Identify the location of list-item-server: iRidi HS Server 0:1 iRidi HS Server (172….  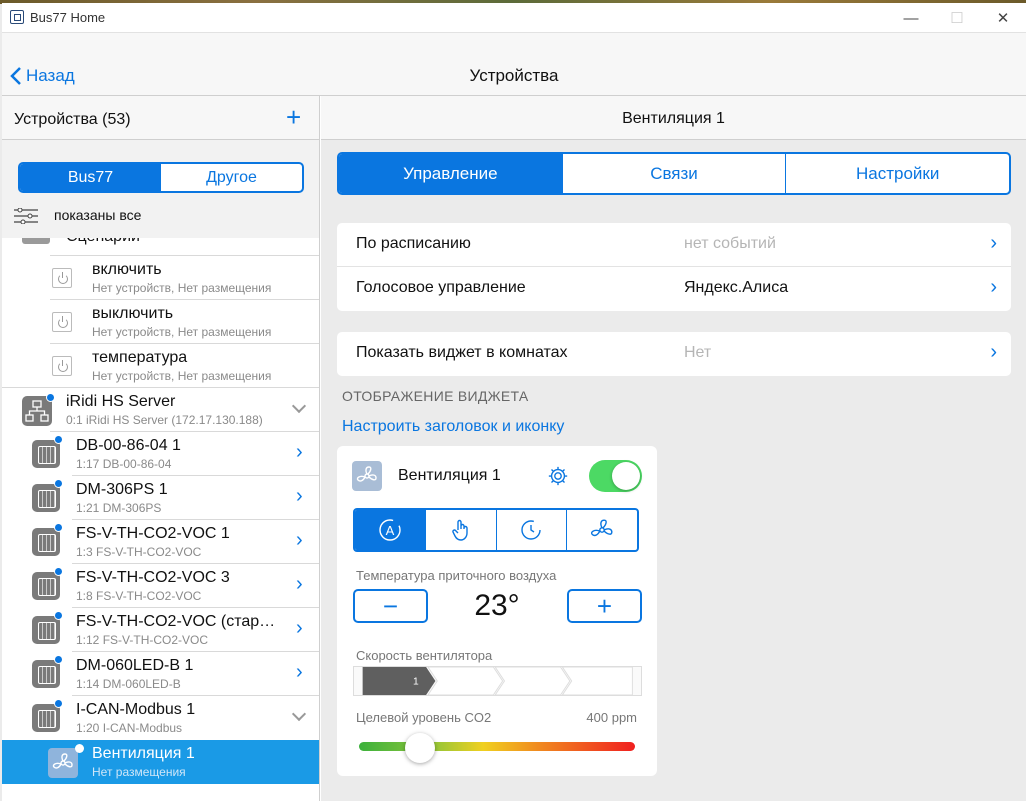
(160, 410).